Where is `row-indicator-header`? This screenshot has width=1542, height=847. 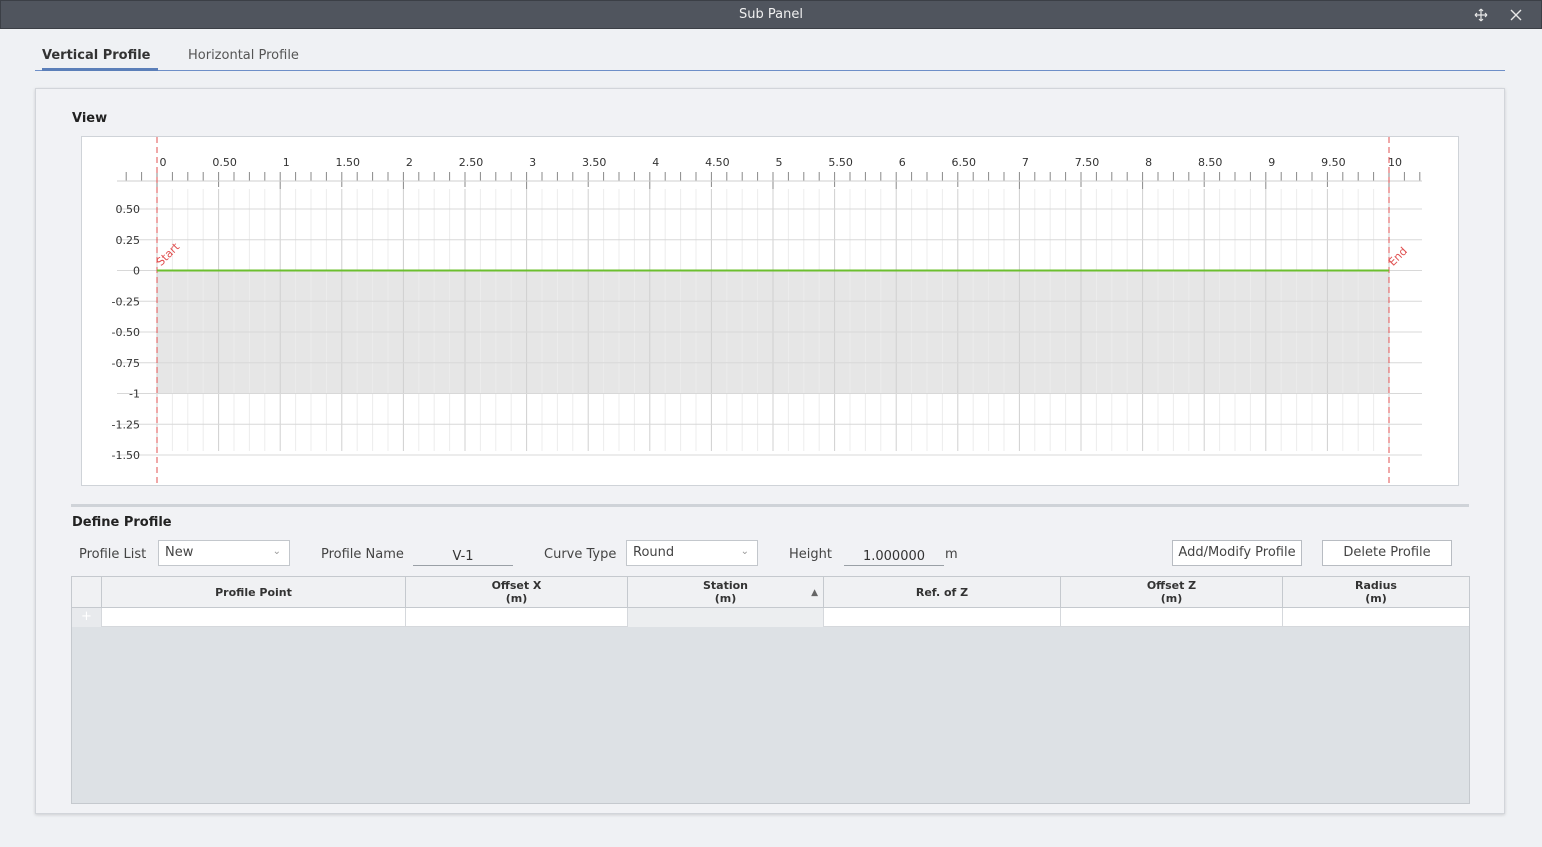 row-indicator-header is located at coordinates (87, 592).